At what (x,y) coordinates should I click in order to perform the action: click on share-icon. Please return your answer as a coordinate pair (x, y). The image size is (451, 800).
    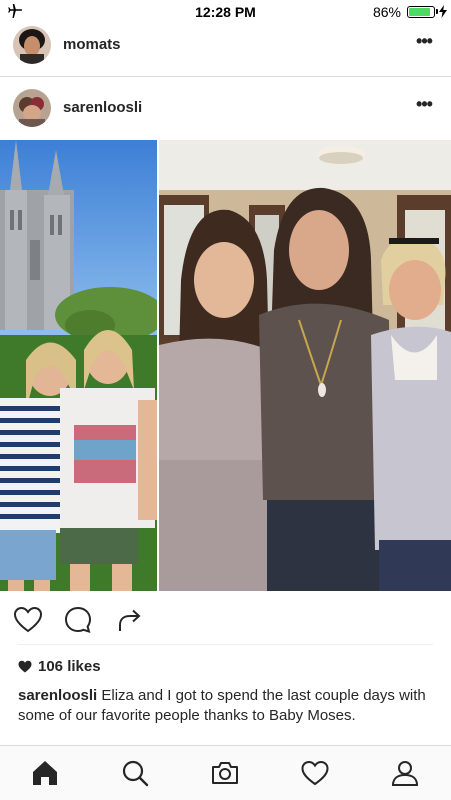
    Looking at the image, I should click on (130, 620).